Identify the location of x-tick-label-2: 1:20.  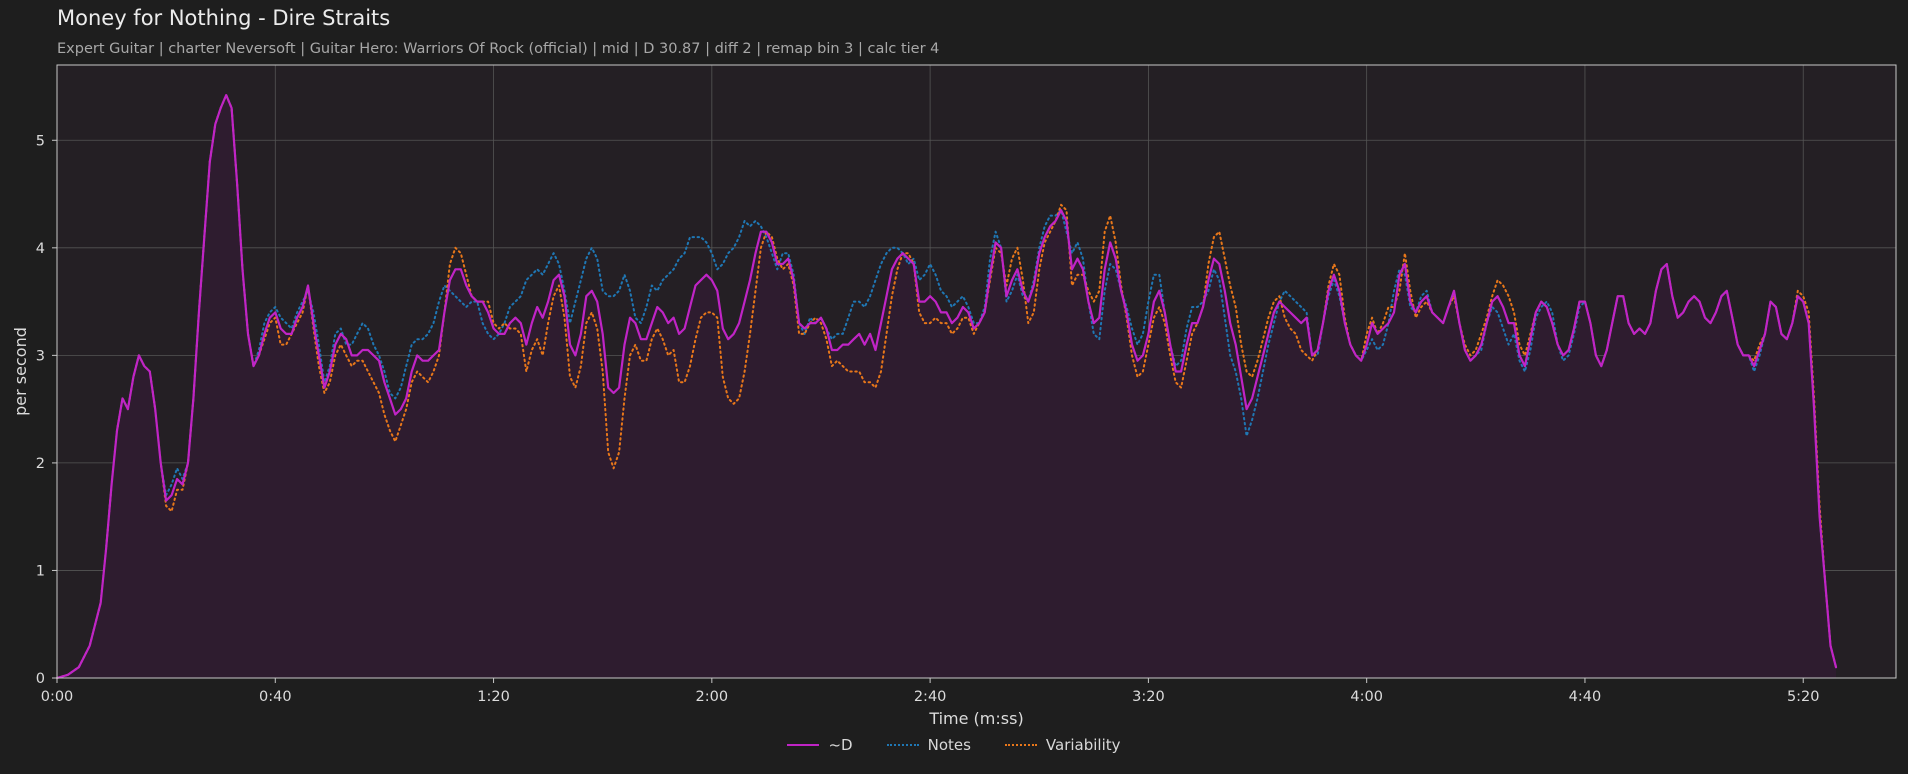
(493, 697).